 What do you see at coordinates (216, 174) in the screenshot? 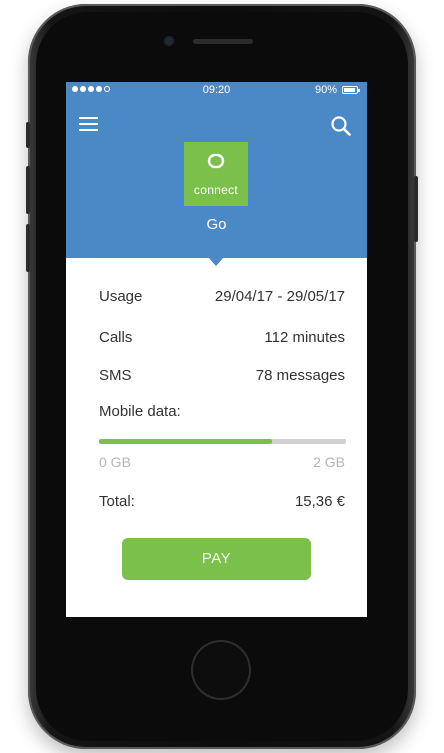
I see `brand-logo: connect` at bounding box center [216, 174].